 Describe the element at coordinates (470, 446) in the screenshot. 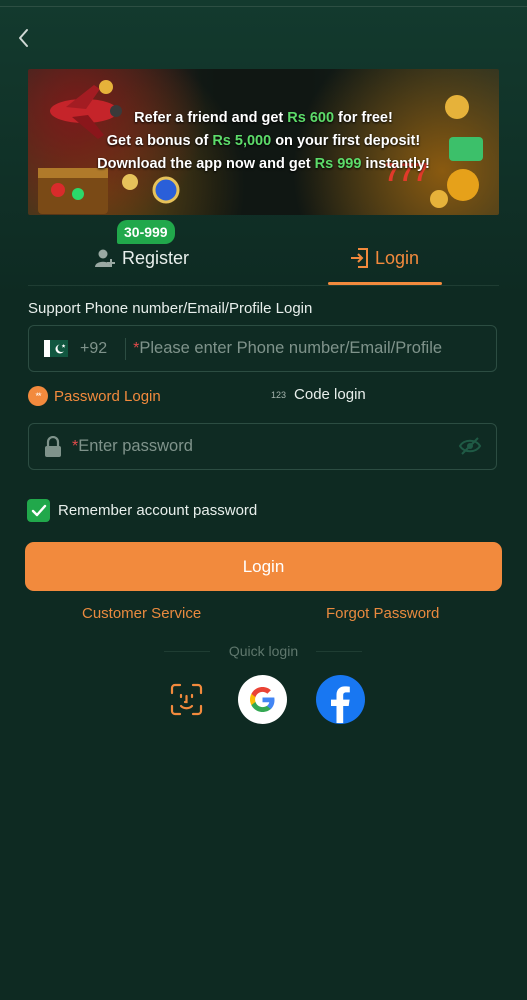

I see `eye-off-icon` at that location.